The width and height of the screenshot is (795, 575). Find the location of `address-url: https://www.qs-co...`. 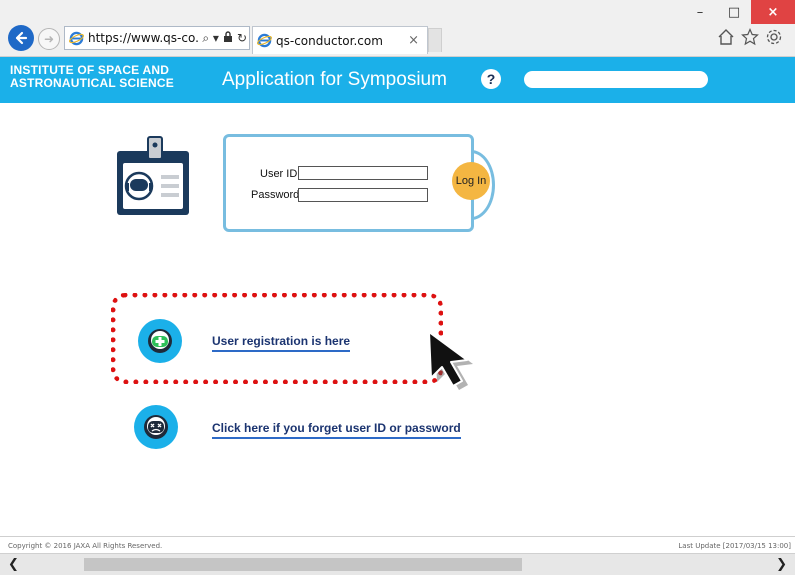

address-url: https://www.qs-co... is located at coordinates (144, 38).